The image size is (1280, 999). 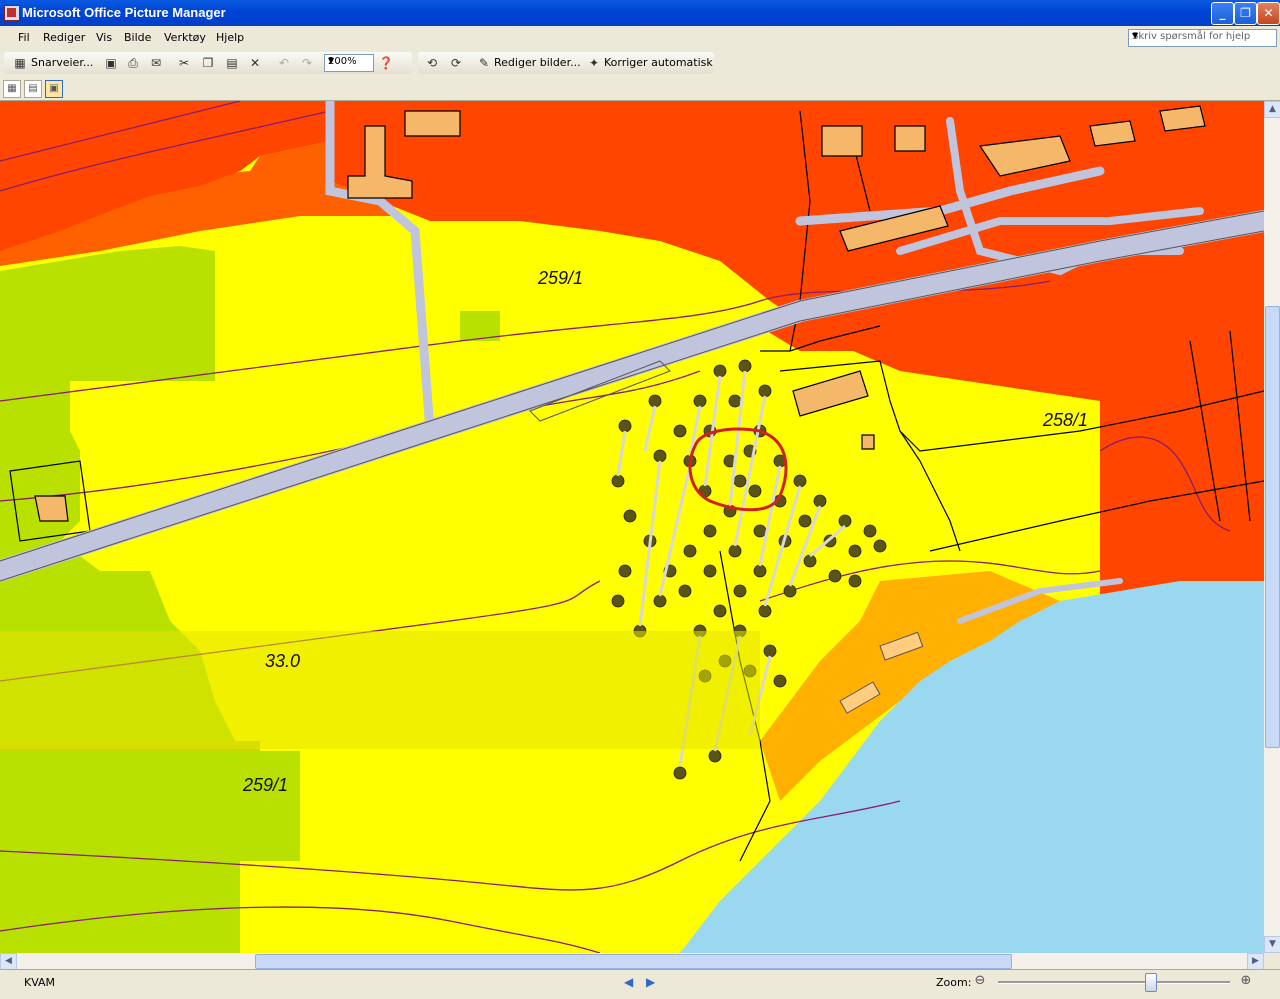 I want to click on undo-icon: ↶, so click(x=284, y=63).